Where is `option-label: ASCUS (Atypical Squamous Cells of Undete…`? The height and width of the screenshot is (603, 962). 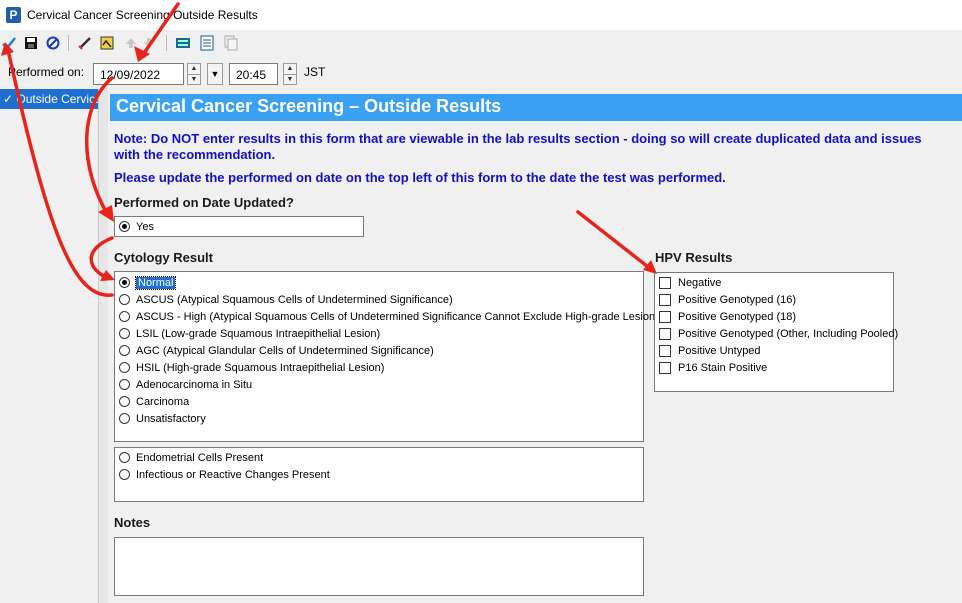
option-label: ASCUS (Atypical Squamous Cells of Undete… is located at coordinates (294, 299).